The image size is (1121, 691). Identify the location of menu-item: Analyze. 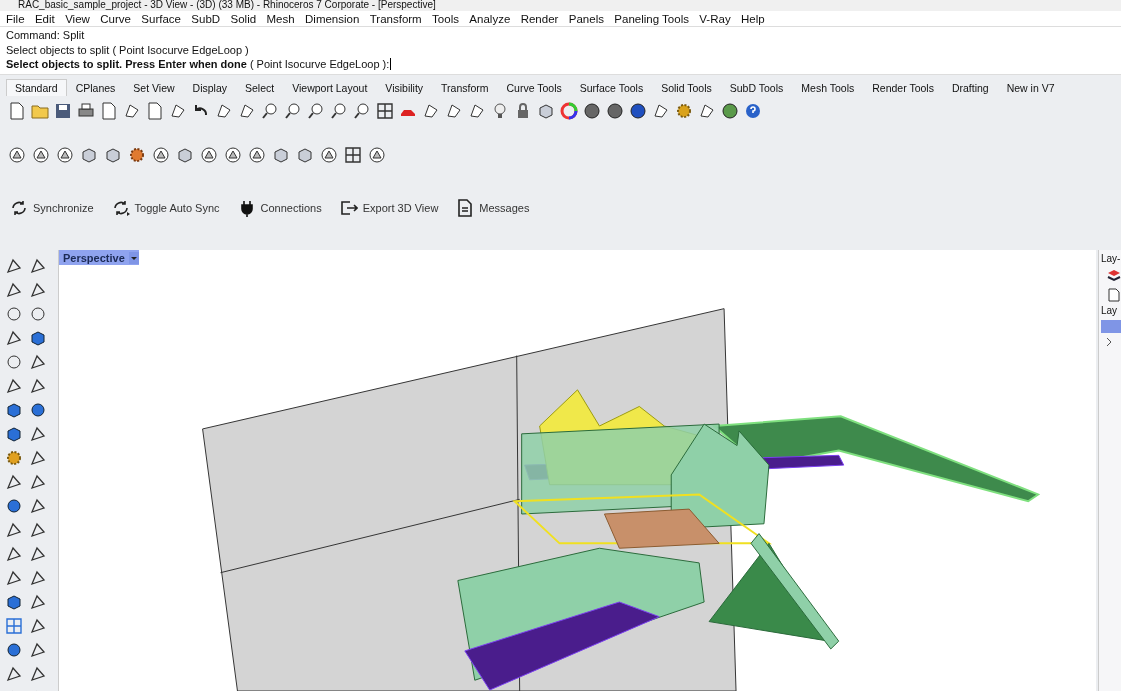
(490, 18).